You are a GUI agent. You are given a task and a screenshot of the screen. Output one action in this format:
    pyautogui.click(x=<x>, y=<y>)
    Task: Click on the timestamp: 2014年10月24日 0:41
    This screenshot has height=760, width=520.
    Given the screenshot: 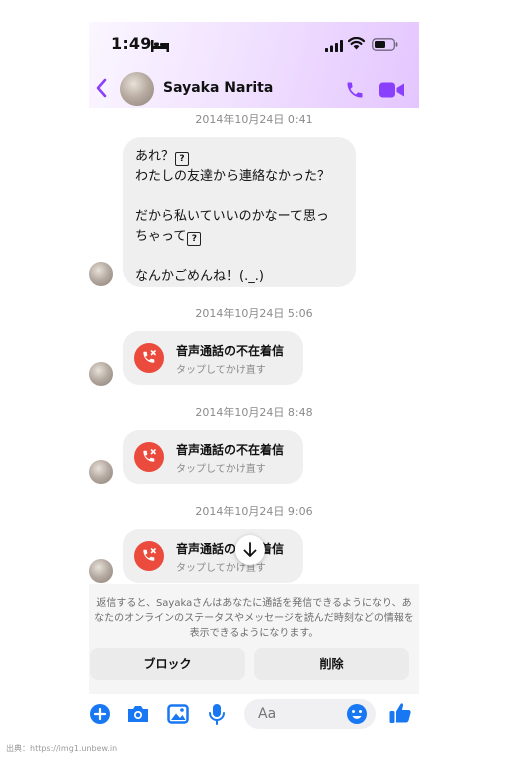 What is the action you would take?
    pyautogui.click(x=254, y=119)
    